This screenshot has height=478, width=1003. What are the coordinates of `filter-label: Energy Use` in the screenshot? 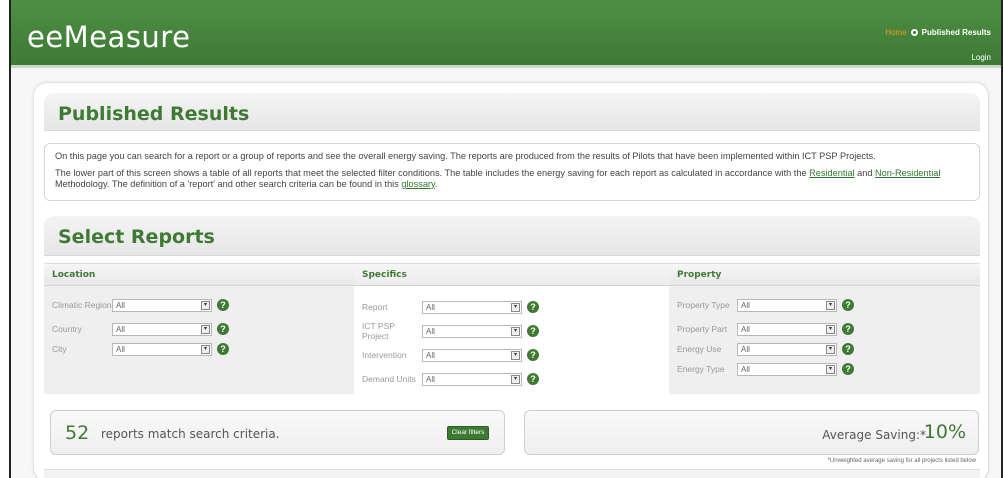 It's located at (699, 349).